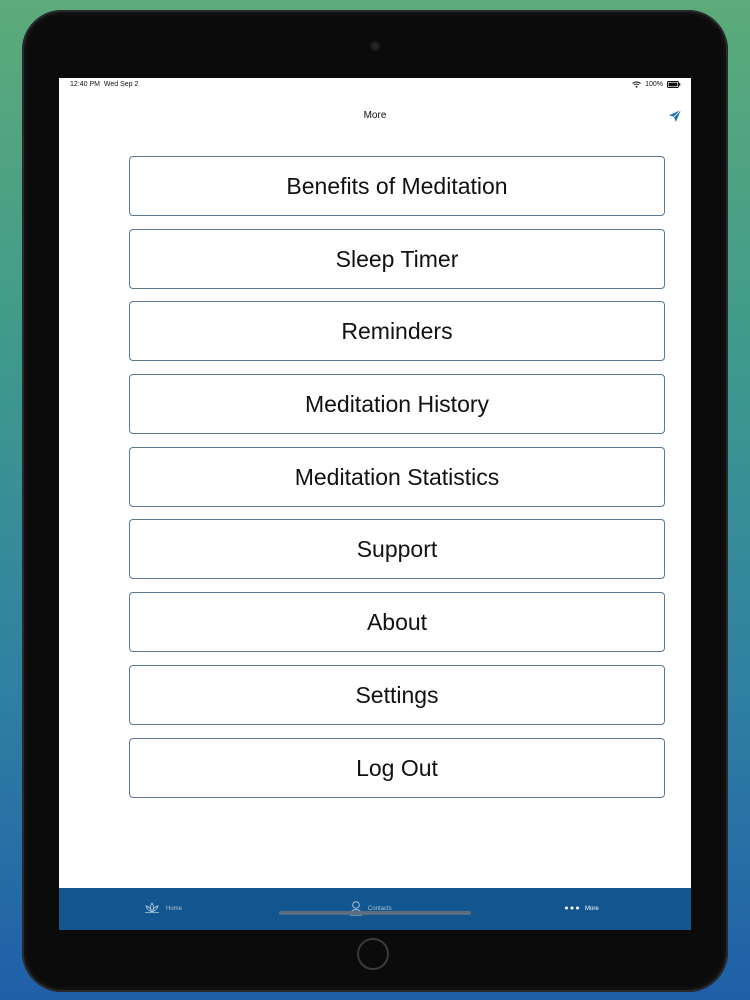 The image size is (750, 1000). I want to click on meditation-statistics-button: Meditation Statistics, so click(397, 476).